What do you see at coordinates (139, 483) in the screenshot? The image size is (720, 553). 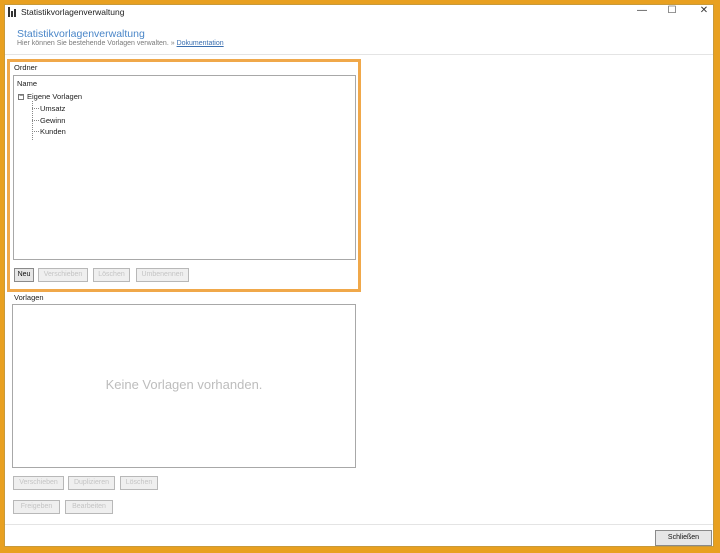 I see `delete-template-button: Löschen` at bounding box center [139, 483].